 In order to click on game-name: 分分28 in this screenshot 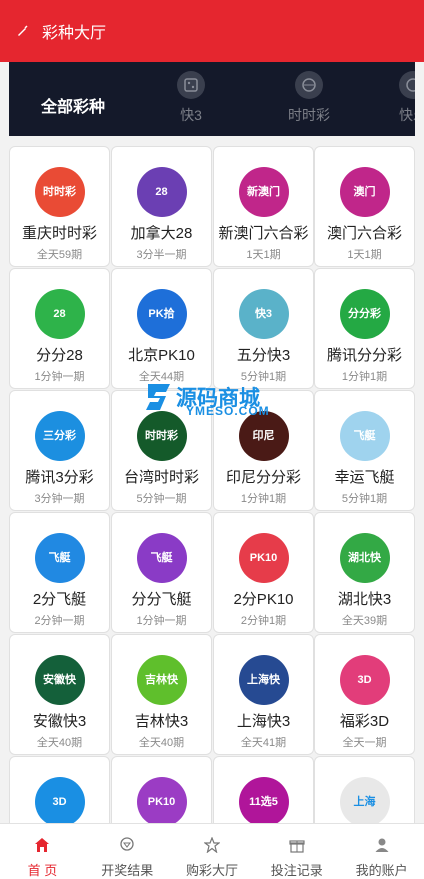, I will do `click(59, 355)`.